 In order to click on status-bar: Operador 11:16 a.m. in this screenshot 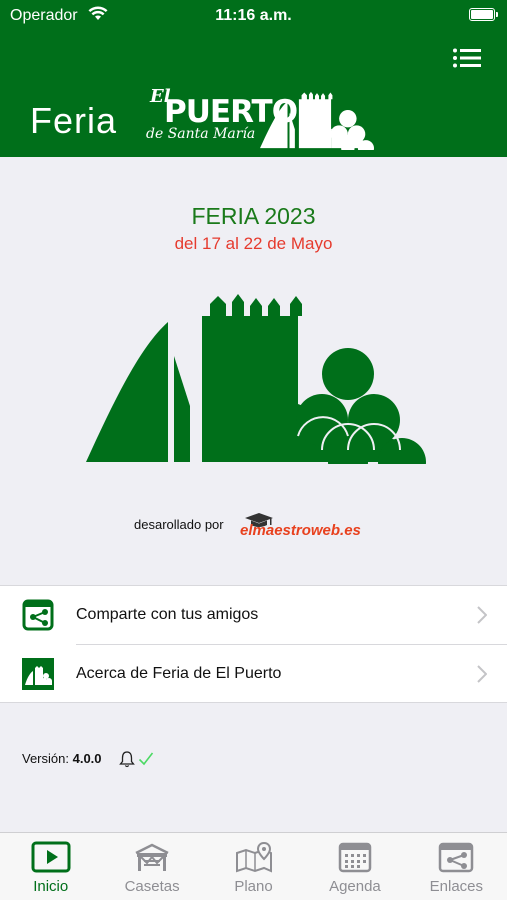, I will do `click(253, 16)`.